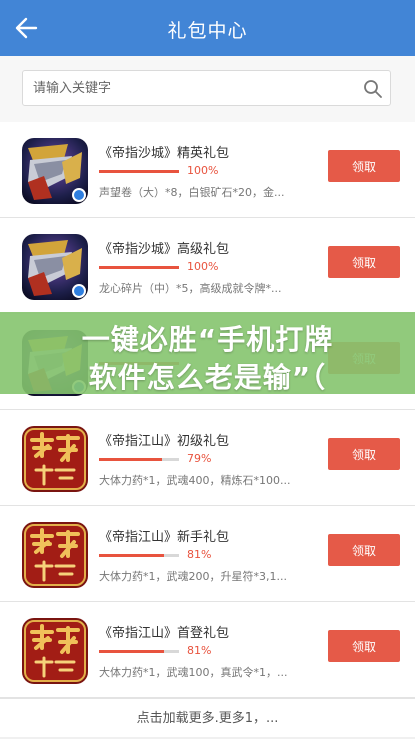  What do you see at coordinates (199, 458) in the screenshot?
I see `remaining-percent: 79%` at bounding box center [199, 458].